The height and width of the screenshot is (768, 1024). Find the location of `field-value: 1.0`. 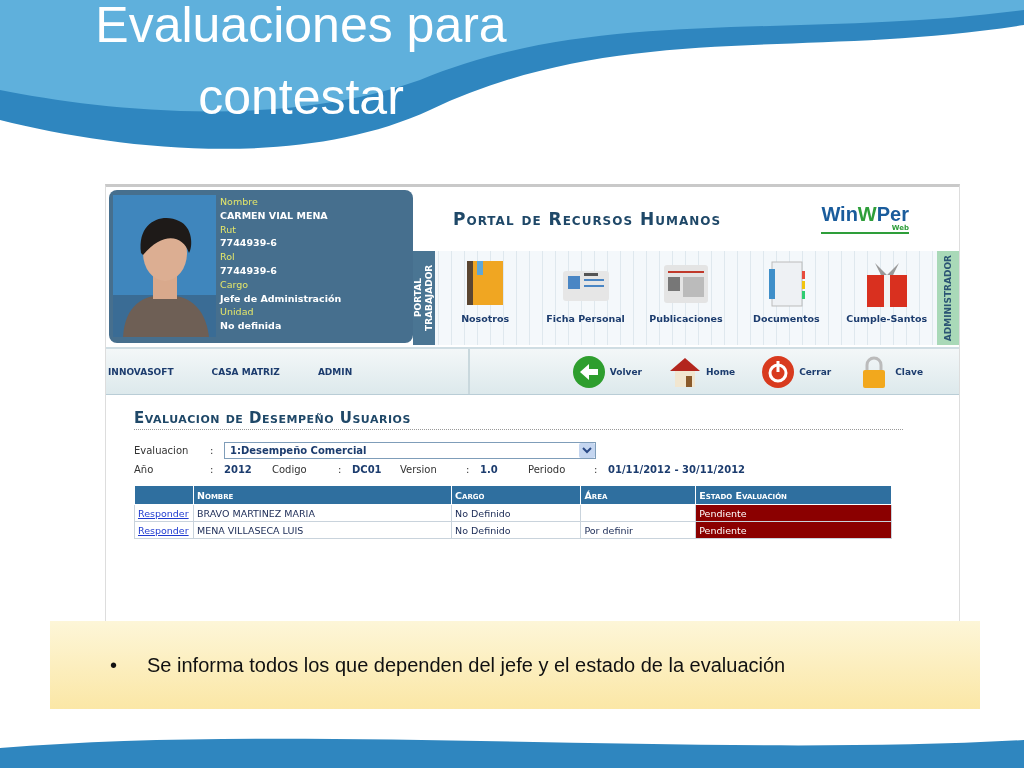

field-value: 1.0 is located at coordinates (489, 469).